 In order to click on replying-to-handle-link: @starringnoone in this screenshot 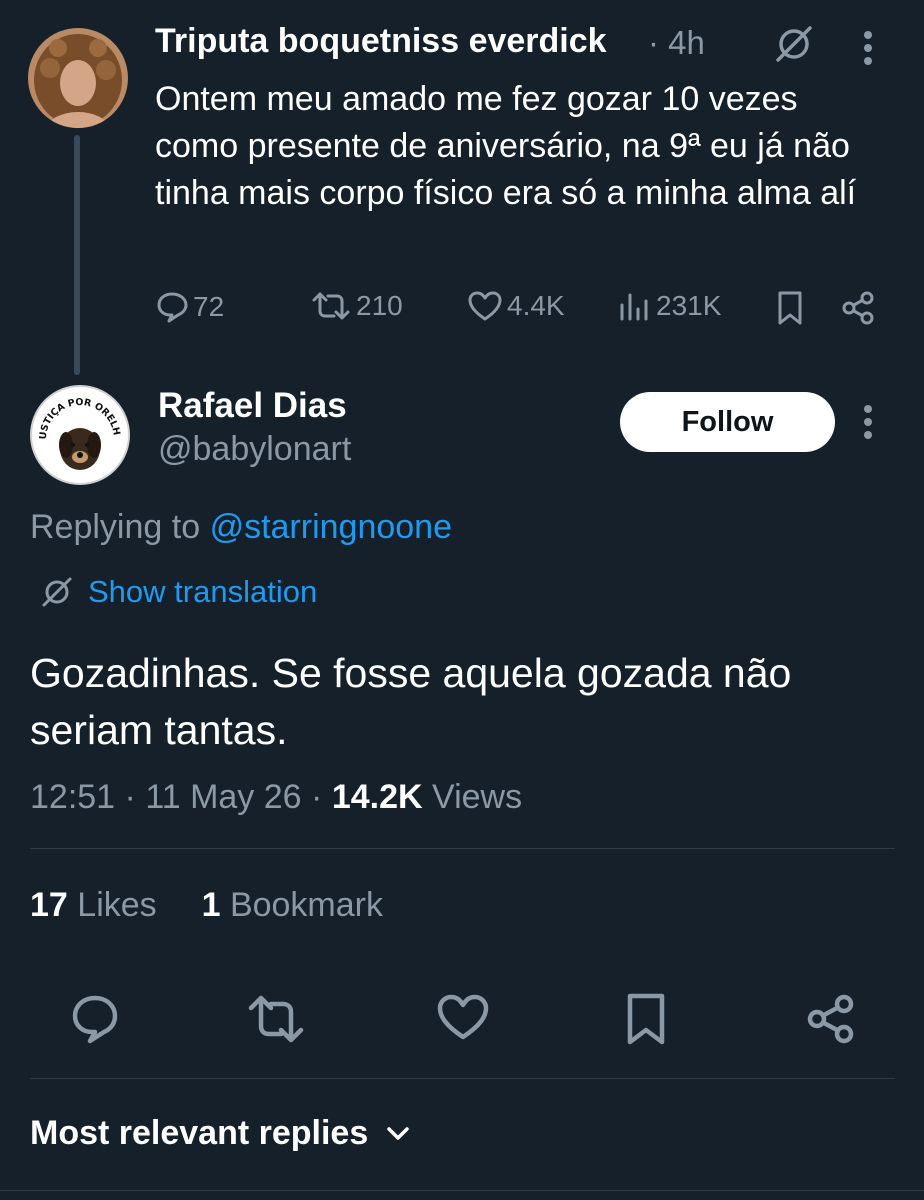, I will do `click(331, 527)`.